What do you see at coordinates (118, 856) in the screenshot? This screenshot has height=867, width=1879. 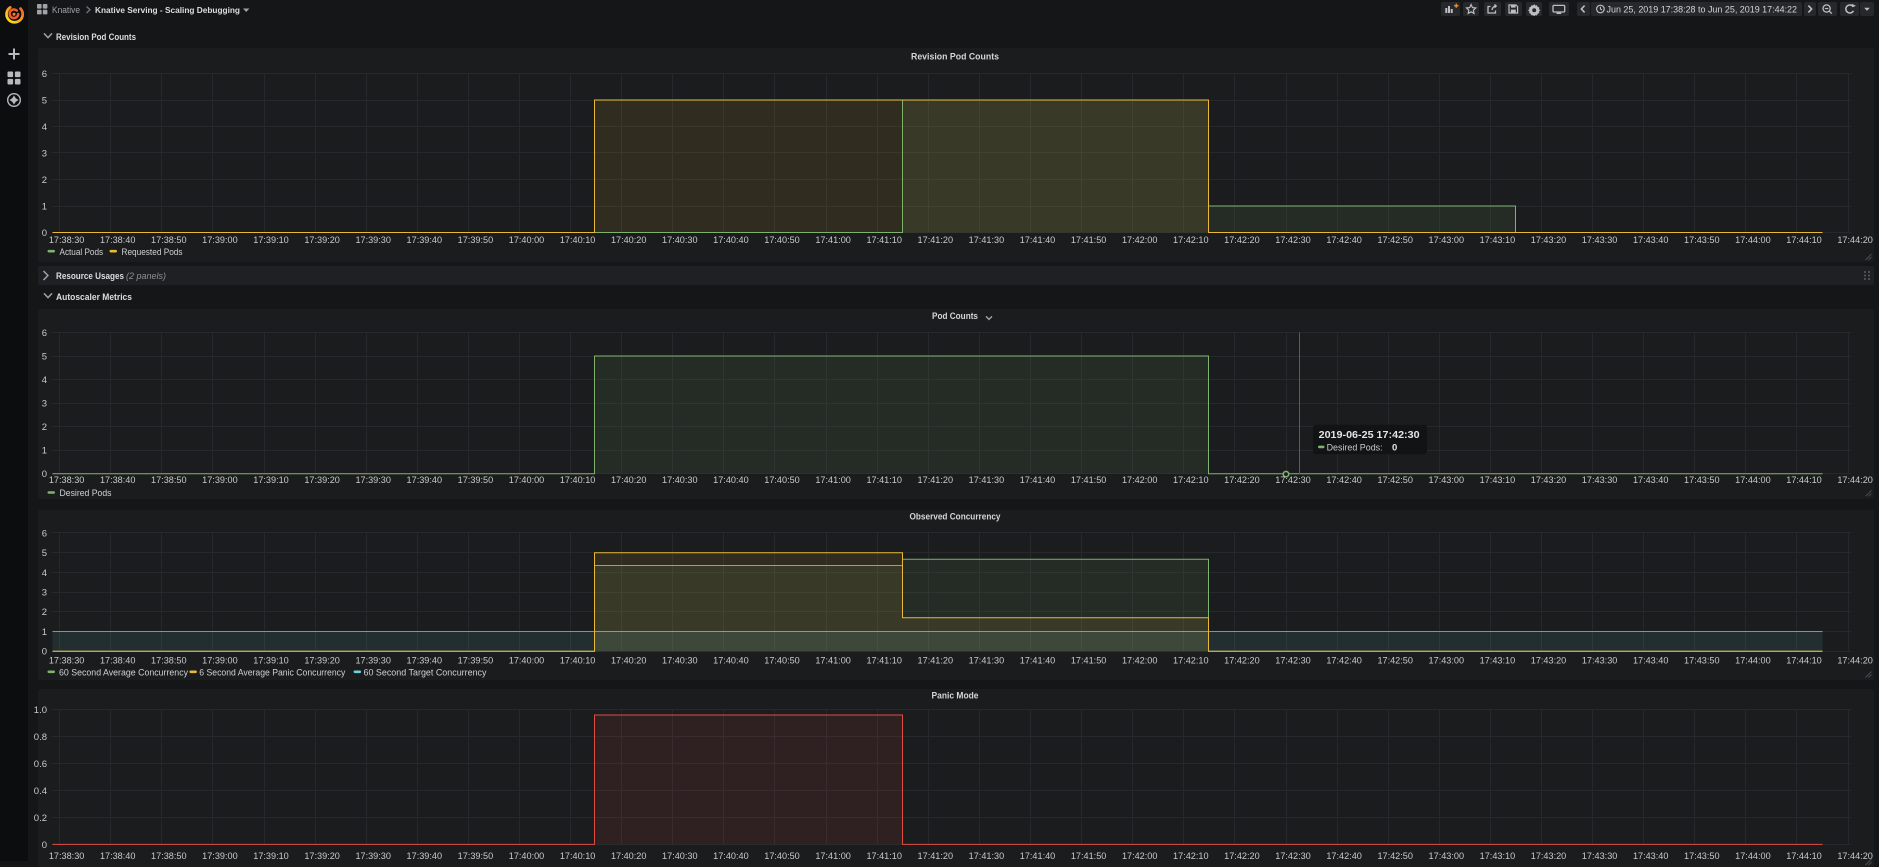 I see `svg-text: 17:38:40` at bounding box center [118, 856].